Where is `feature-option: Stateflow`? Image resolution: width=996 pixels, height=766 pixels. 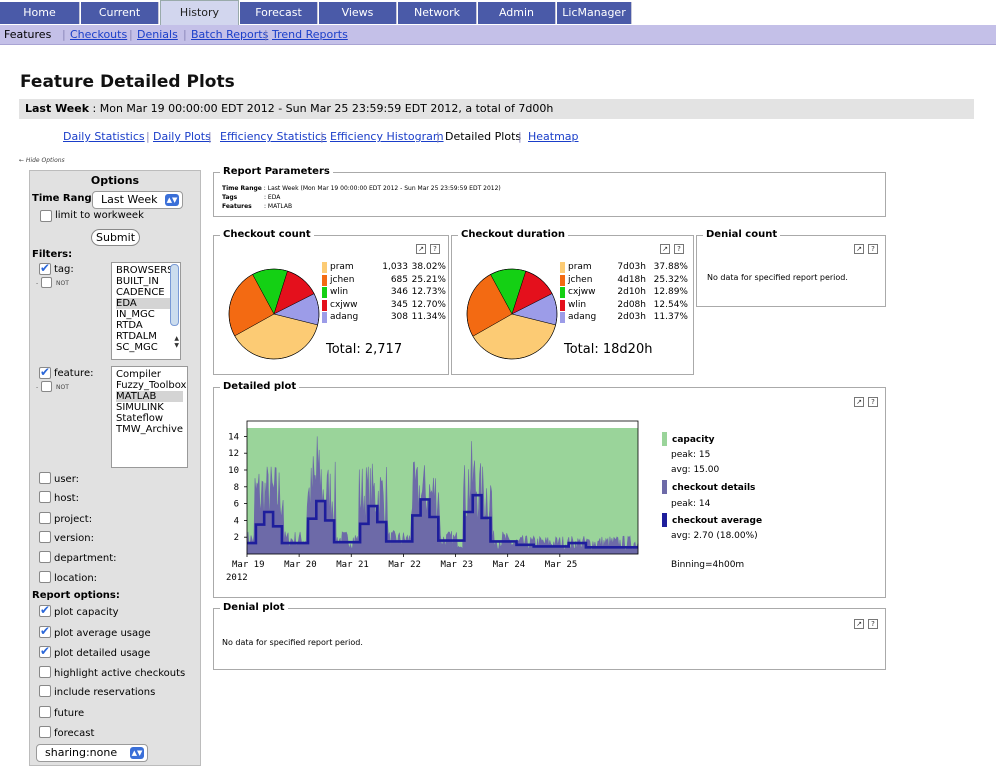
feature-option: Stateflow is located at coordinates (149, 418).